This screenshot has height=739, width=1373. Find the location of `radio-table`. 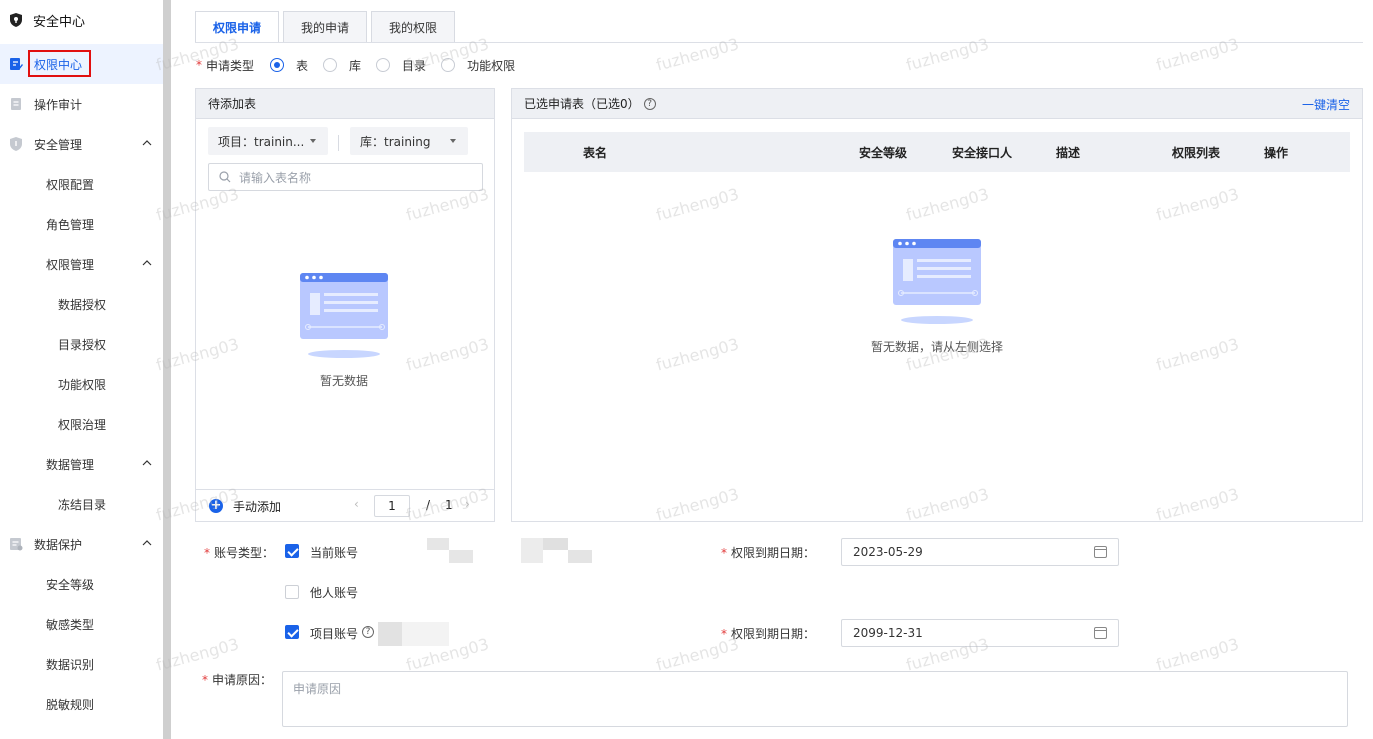

radio-table is located at coordinates (277, 65).